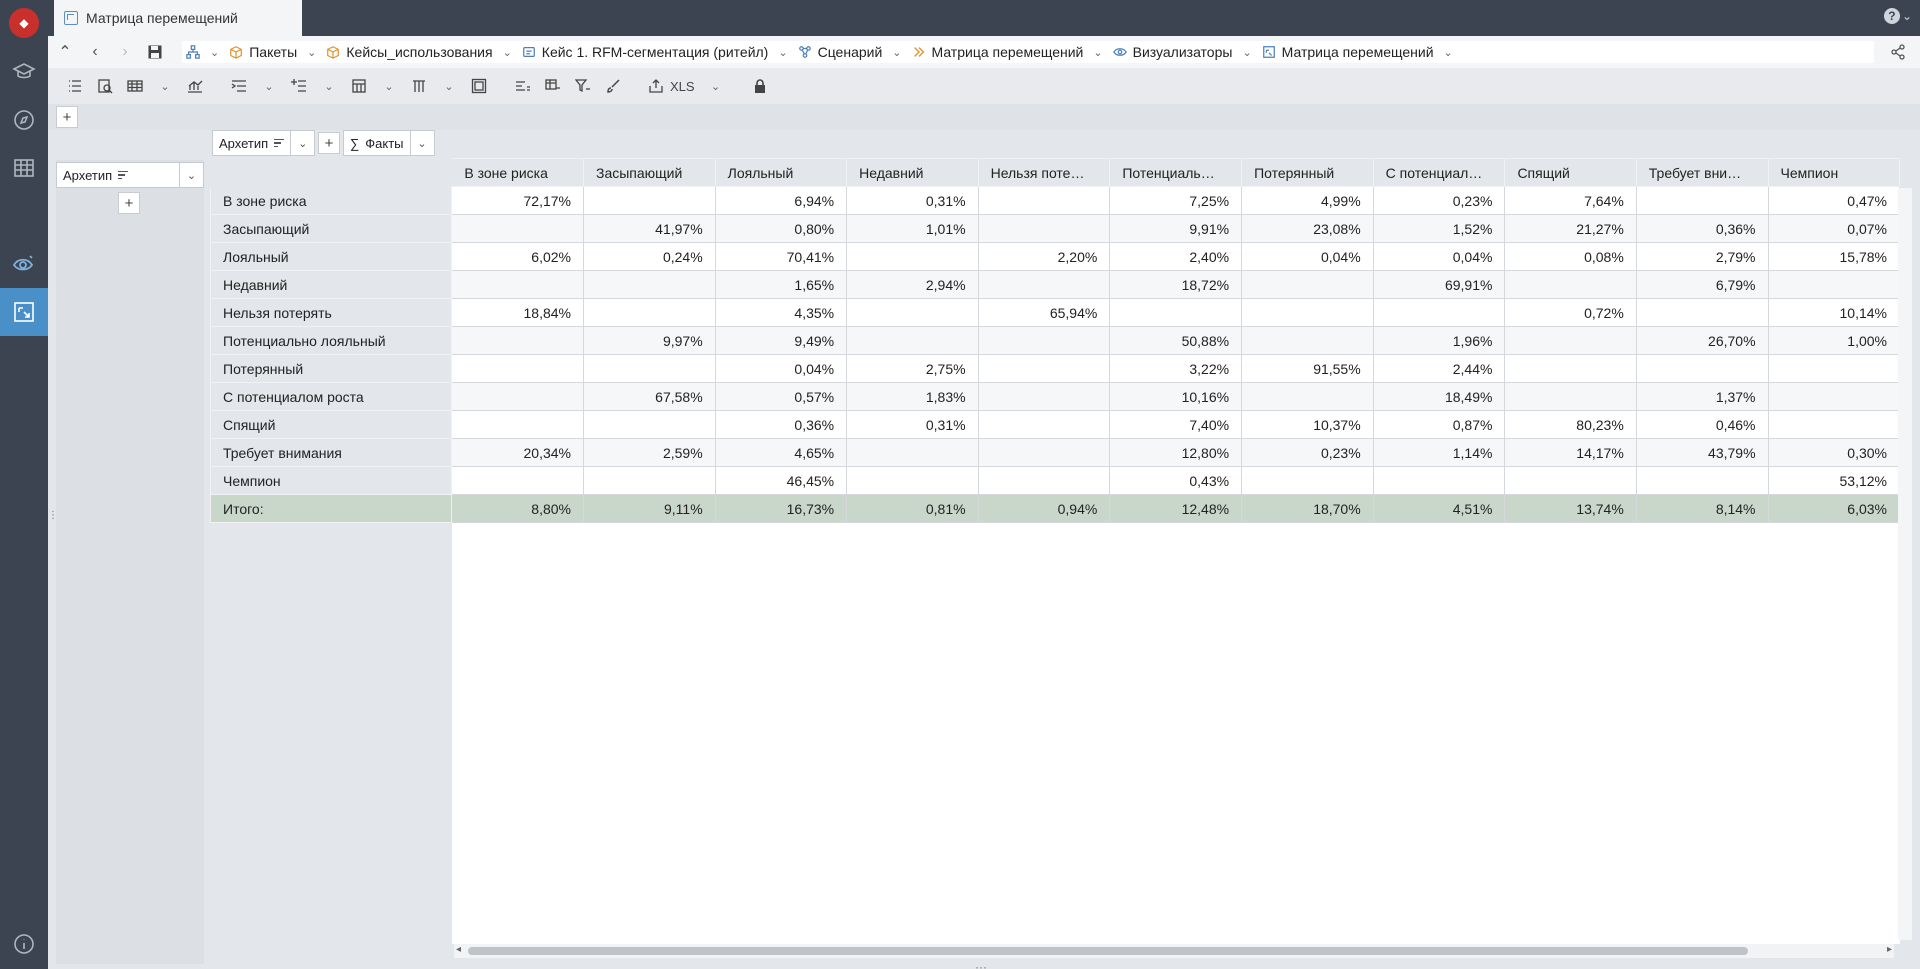  Describe the element at coordinates (781, 340) in the screenshot. I see `value-cell: 9,49%` at that location.